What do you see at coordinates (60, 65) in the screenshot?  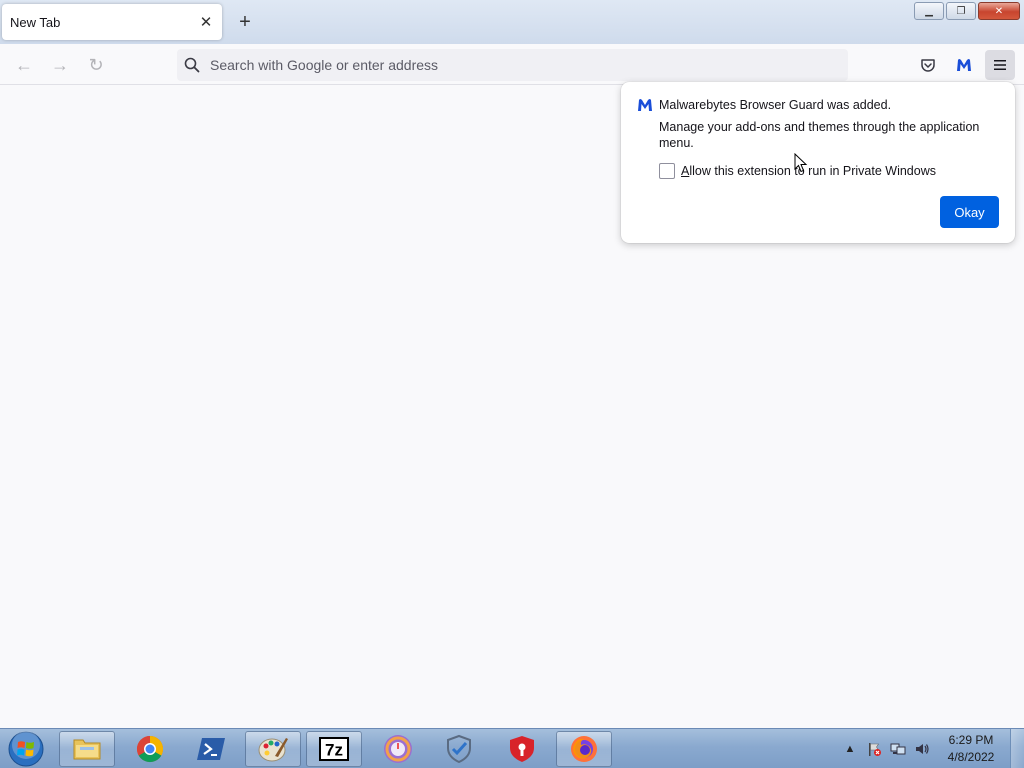 I see `forward-button: →` at bounding box center [60, 65].